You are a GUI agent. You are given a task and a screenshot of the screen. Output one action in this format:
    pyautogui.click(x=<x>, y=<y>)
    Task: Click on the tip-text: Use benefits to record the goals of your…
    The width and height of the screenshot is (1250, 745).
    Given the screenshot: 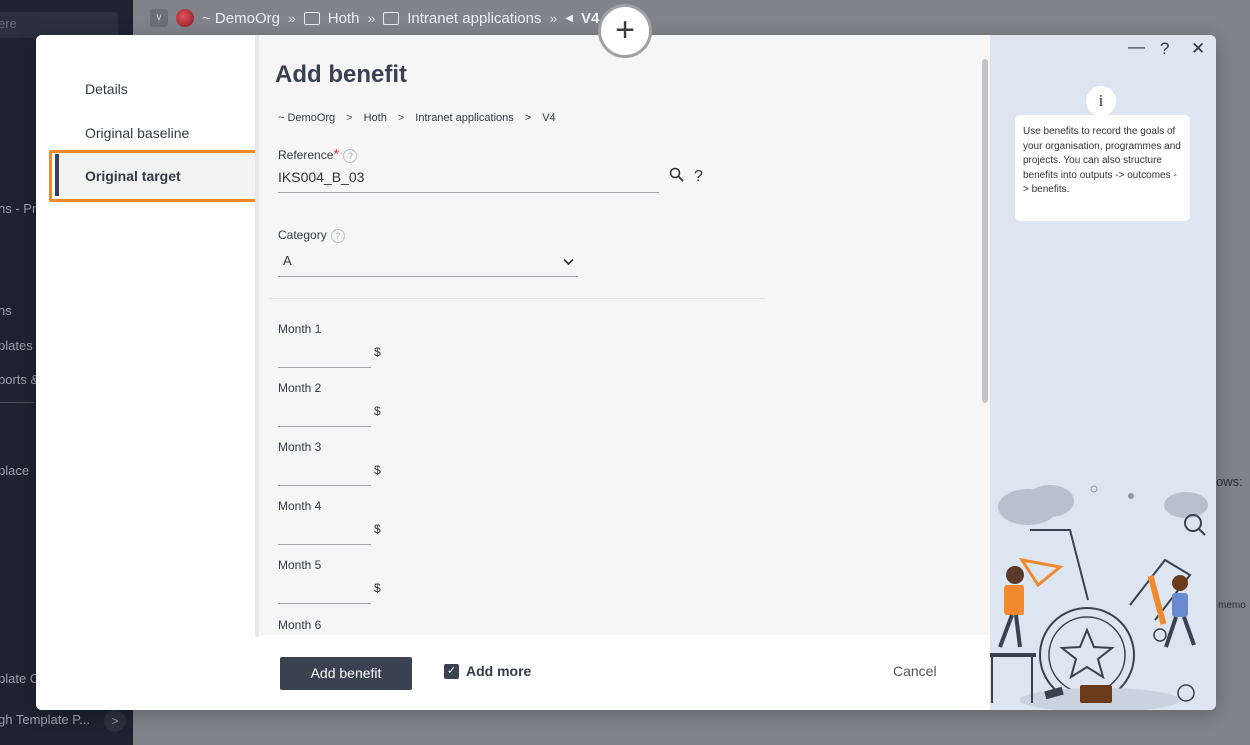 What is the action you would take?
    pyautogui.click(x=1102, y=168)
    